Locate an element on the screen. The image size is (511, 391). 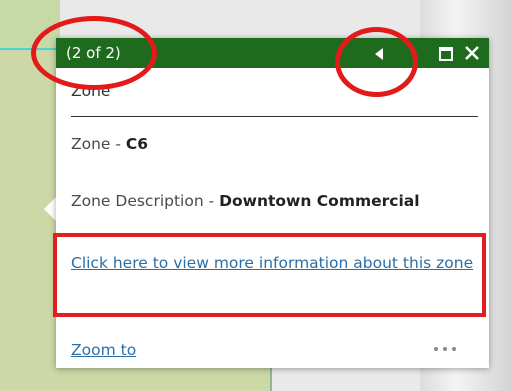
close-button is located at coordinates (472, 53).